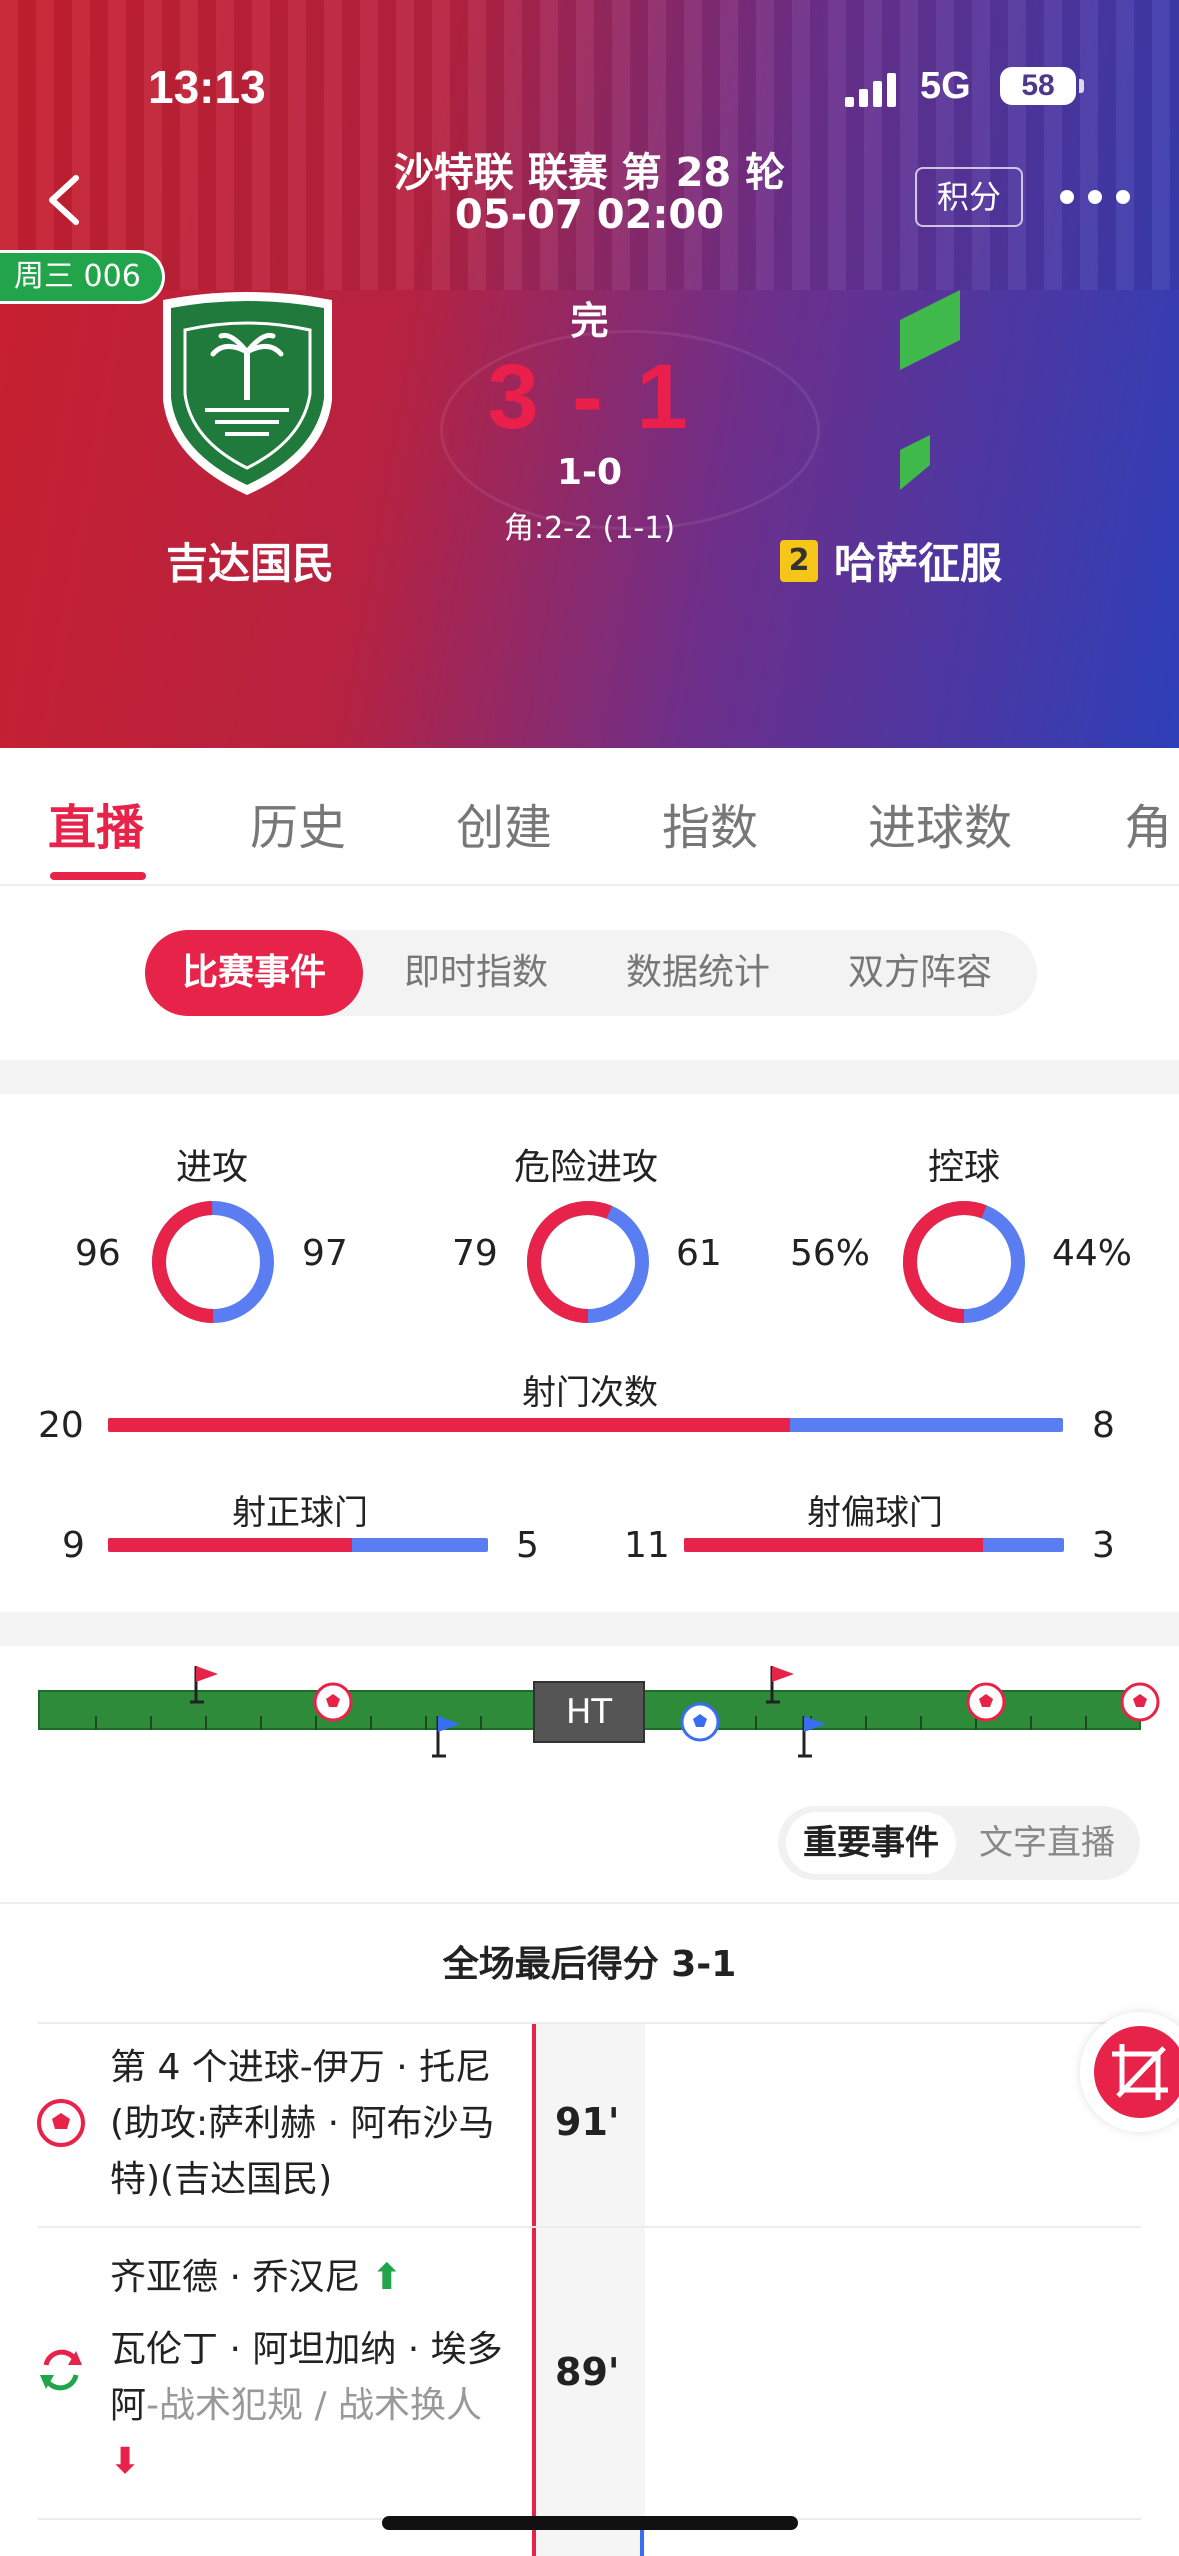  I want to click on sub-reason: -战术犯规 / 战术换人, so click(314, 2405).